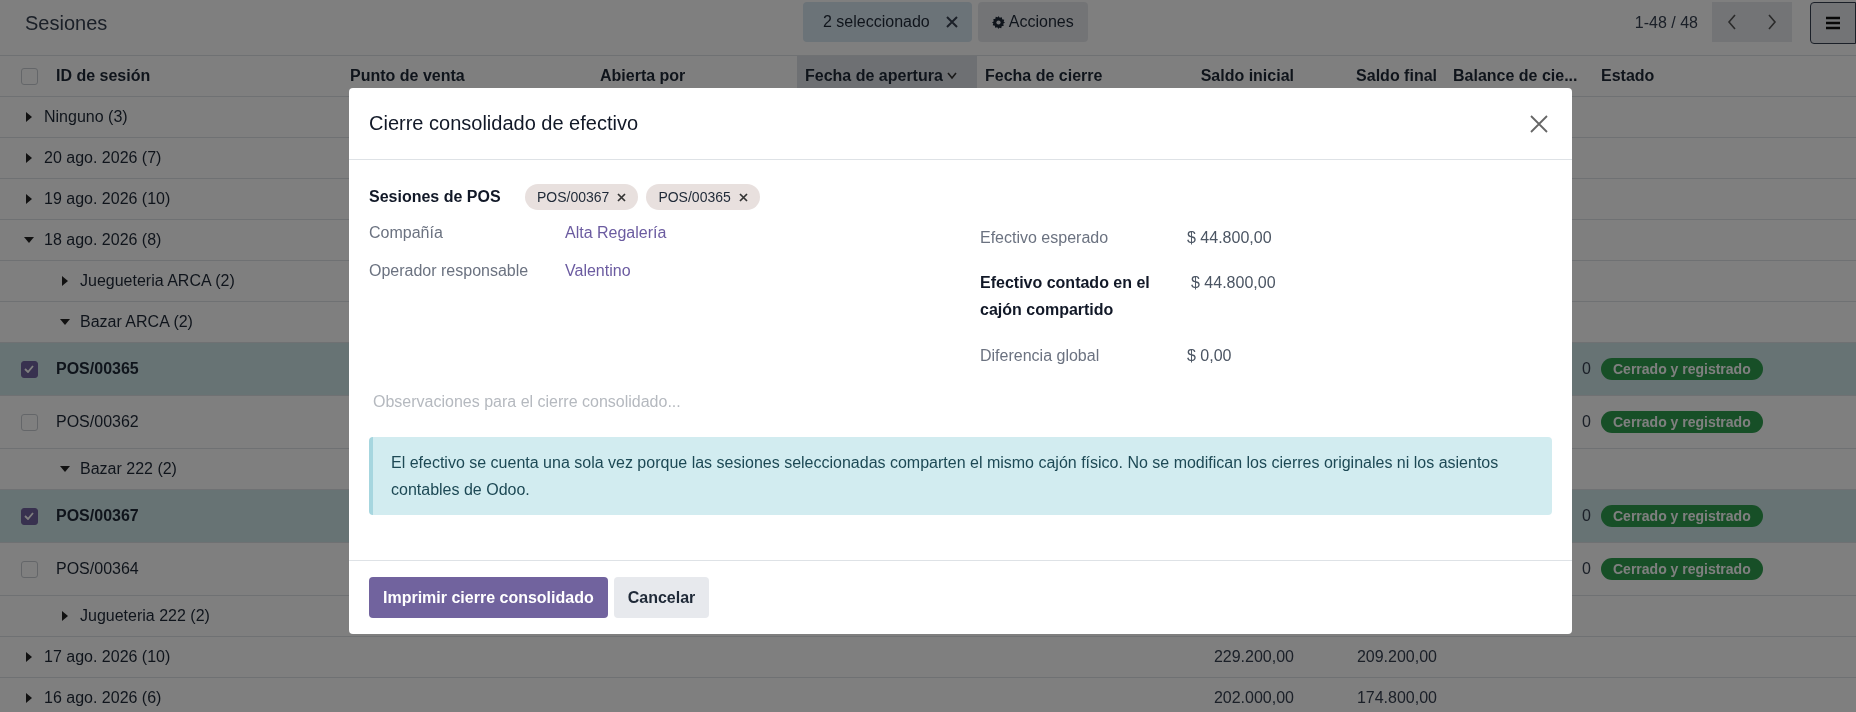  What do you see at coordinates (86, 117) in the screenshot?
I see `group-label: Ninguno (3)` at bounding box center [86, 117].